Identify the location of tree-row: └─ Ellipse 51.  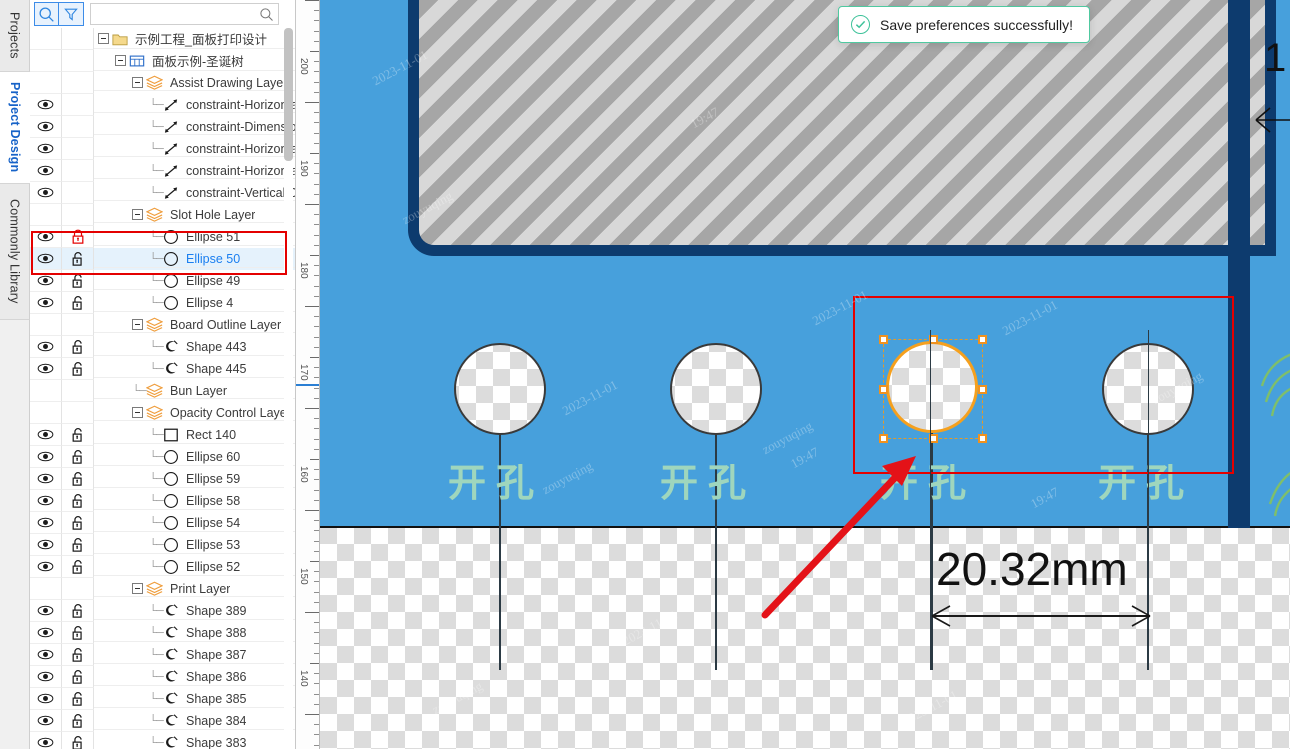
(162, 237).